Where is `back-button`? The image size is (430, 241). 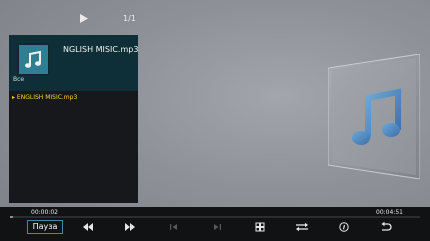 back-button is located at coordinates (386, 227).